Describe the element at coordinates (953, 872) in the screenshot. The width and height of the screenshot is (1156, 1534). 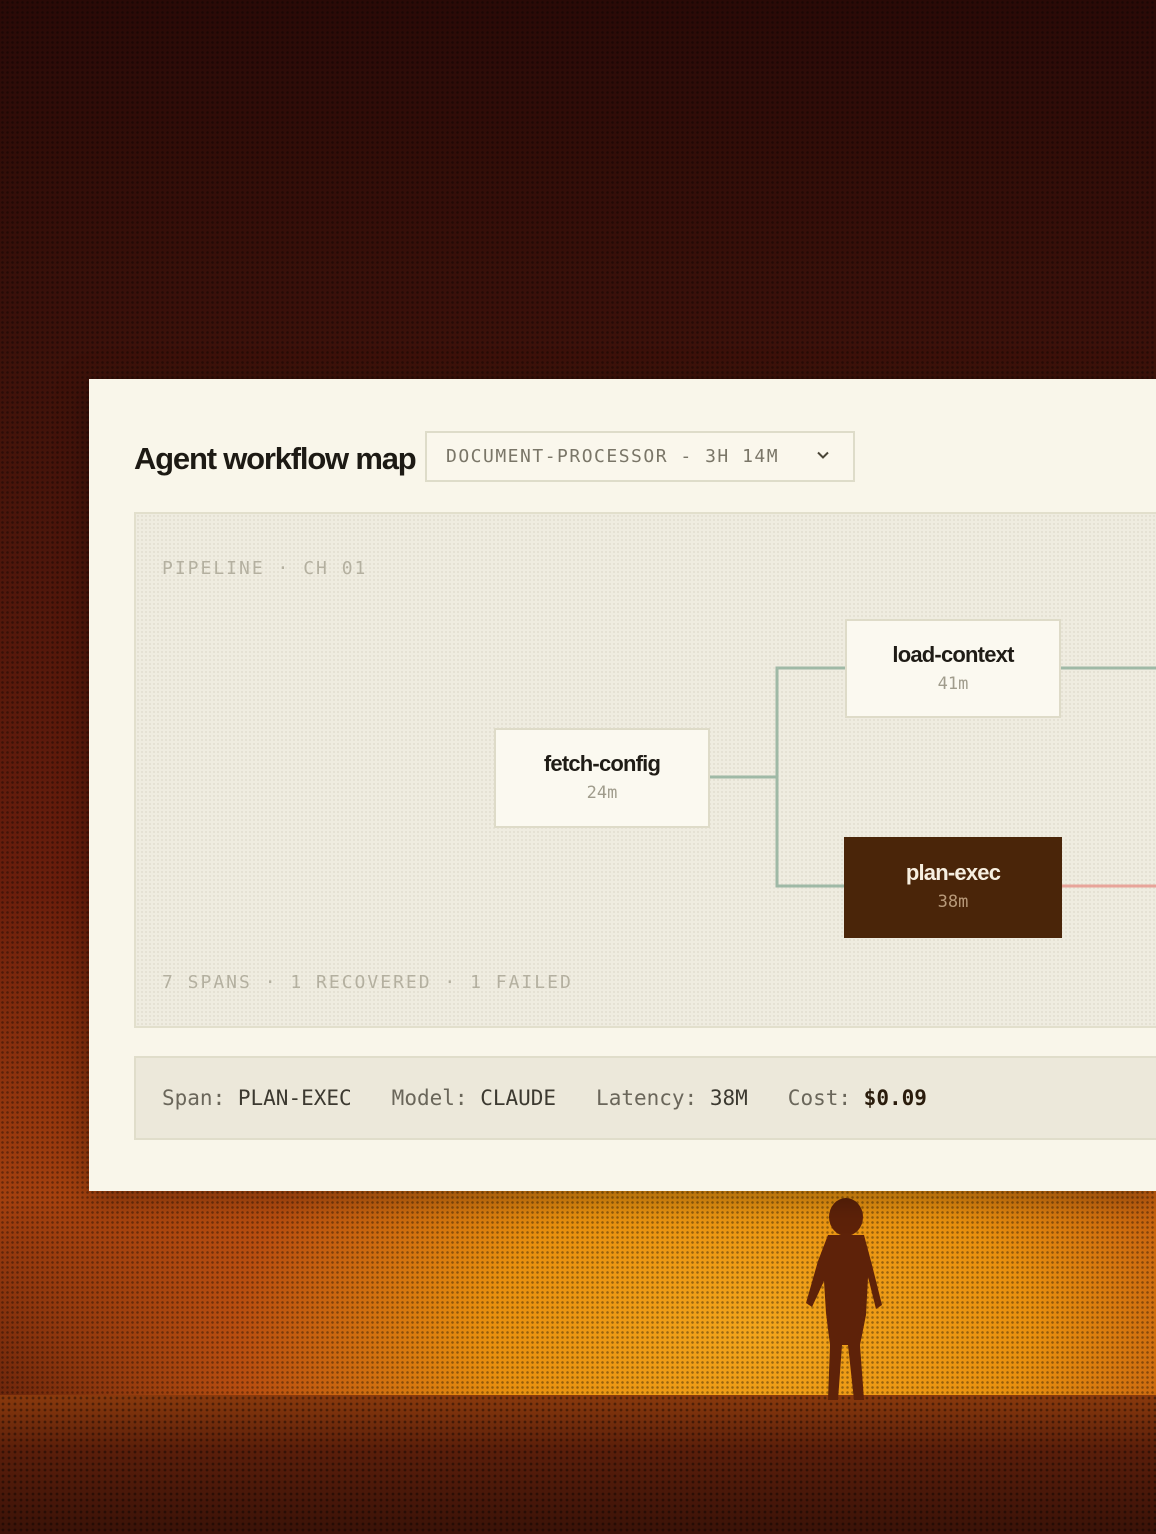
I see `node-name: plan-exec` at that location.